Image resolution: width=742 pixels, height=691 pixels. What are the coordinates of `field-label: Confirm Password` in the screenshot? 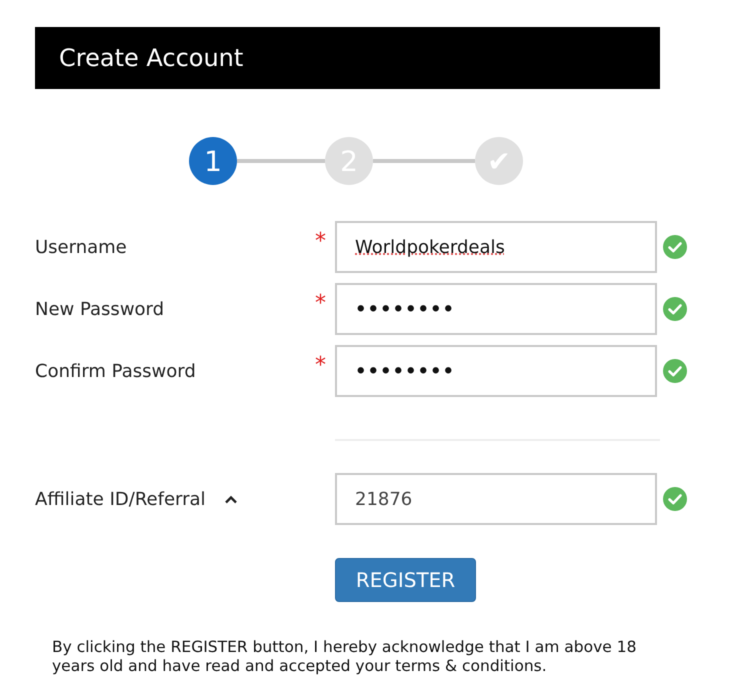 It's located at (115, 371).